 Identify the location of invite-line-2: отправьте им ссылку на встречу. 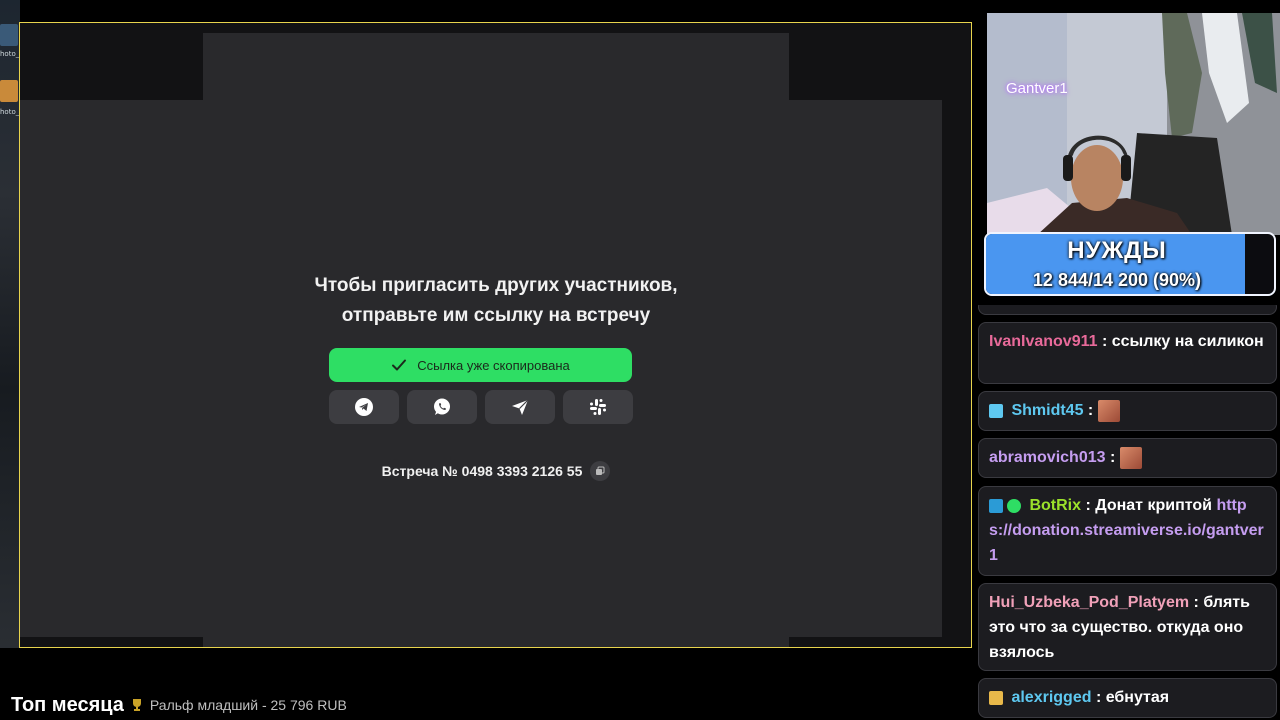
(496, 315).